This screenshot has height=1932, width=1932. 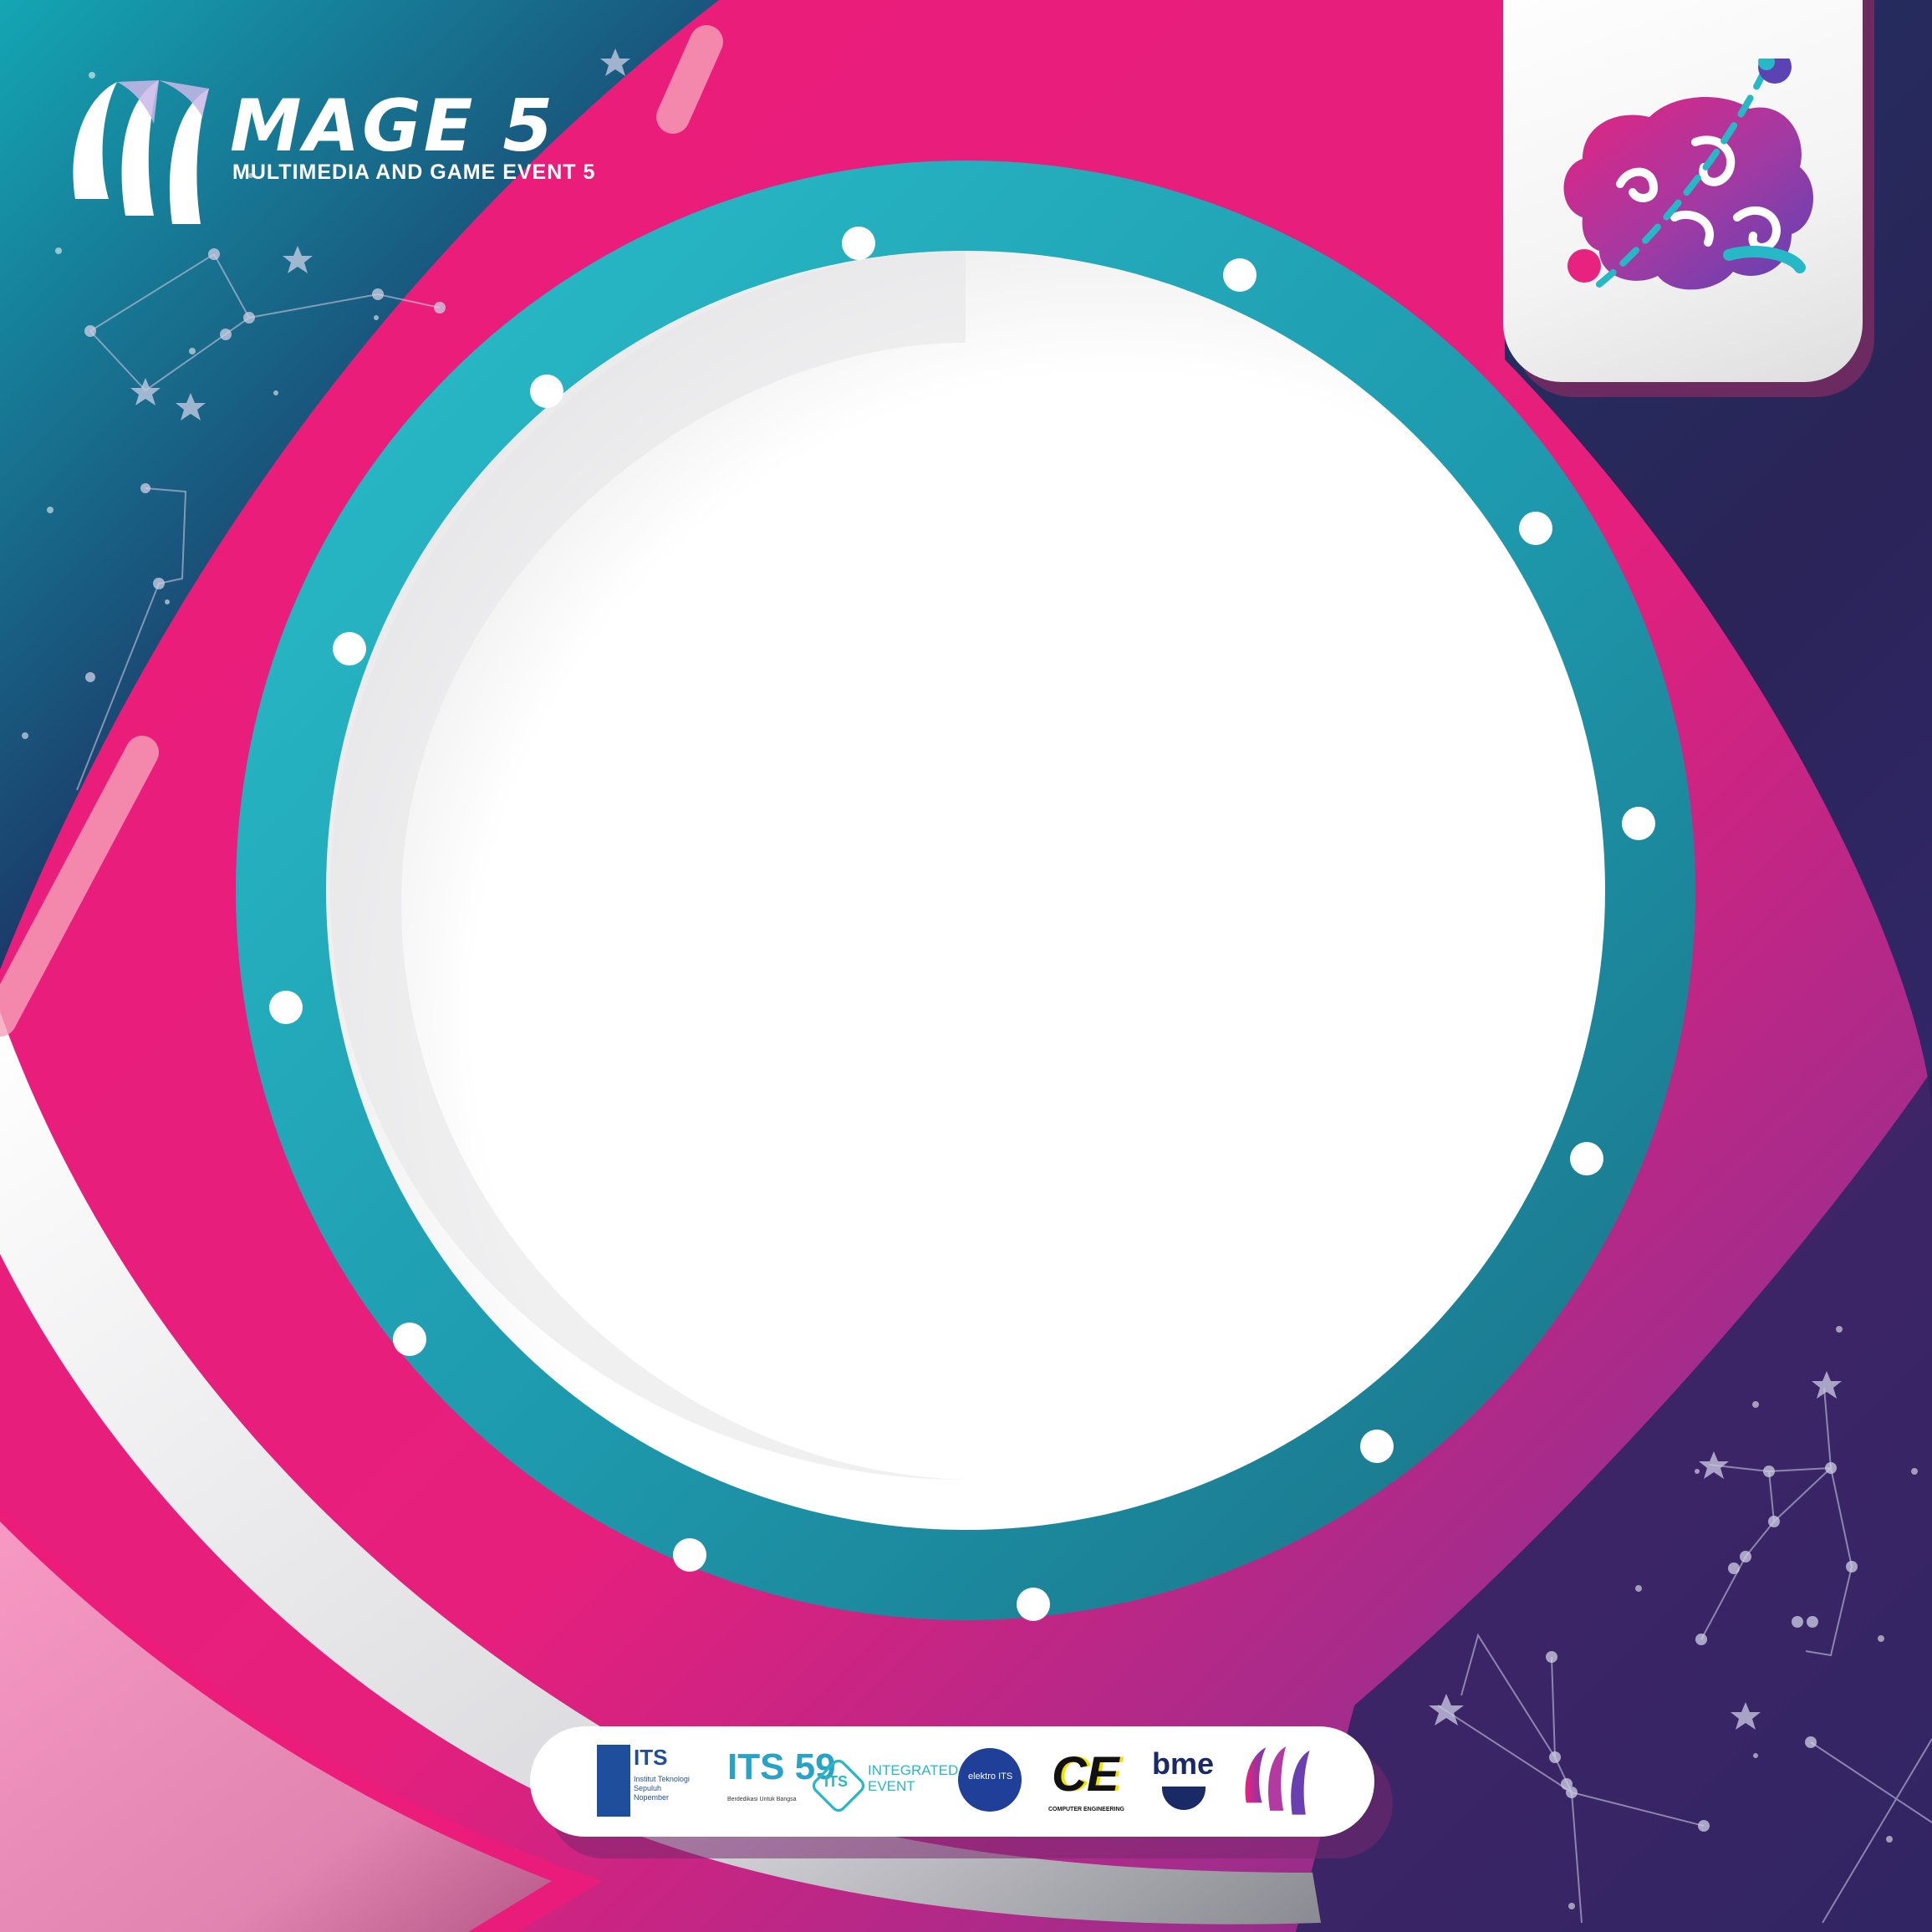 I want to click on brain-icon, so click(x=1688, y=174).